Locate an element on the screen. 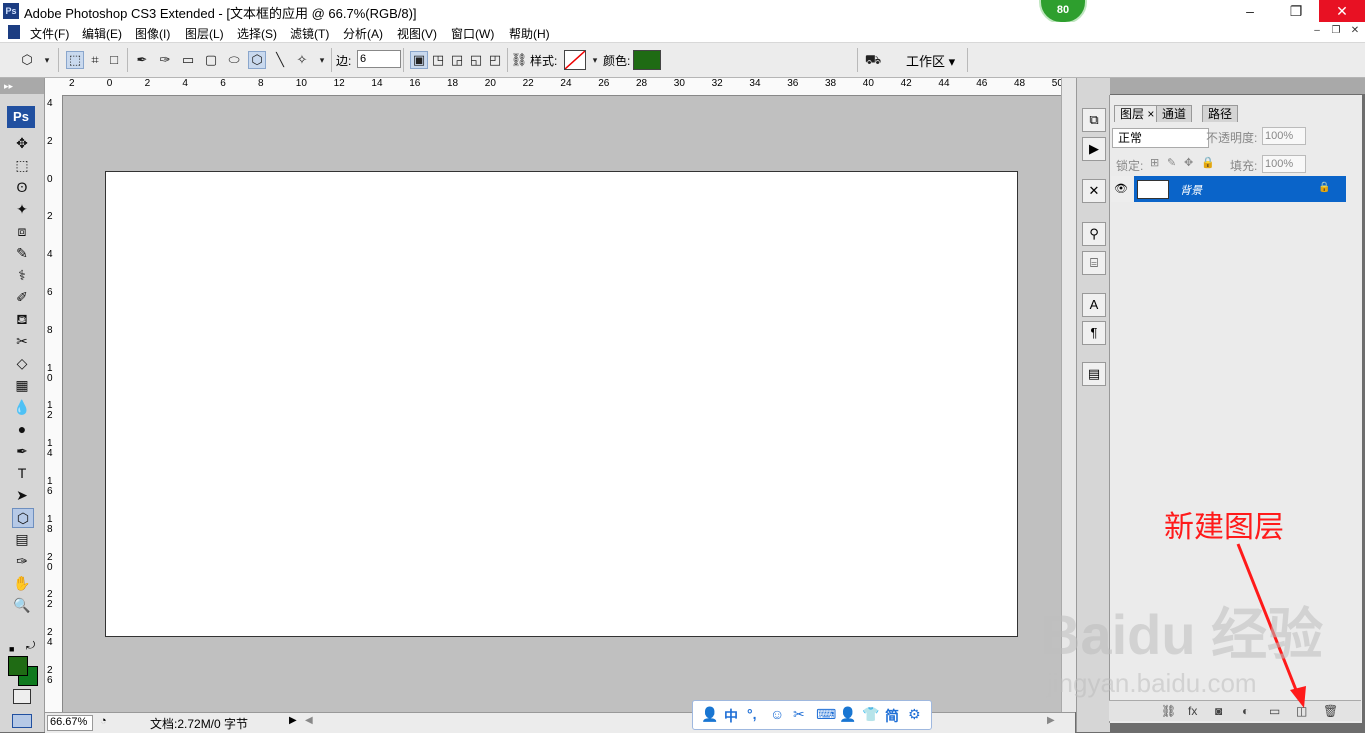 This screenshot has height=733, width=1365. tool-icon-4: ⧈ is located at coordinates (22, 231).